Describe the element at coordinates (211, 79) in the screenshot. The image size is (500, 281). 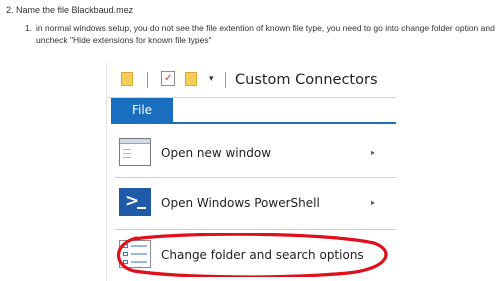
I see `customize-toolbar-dropdown-icon: ▾` at that location.